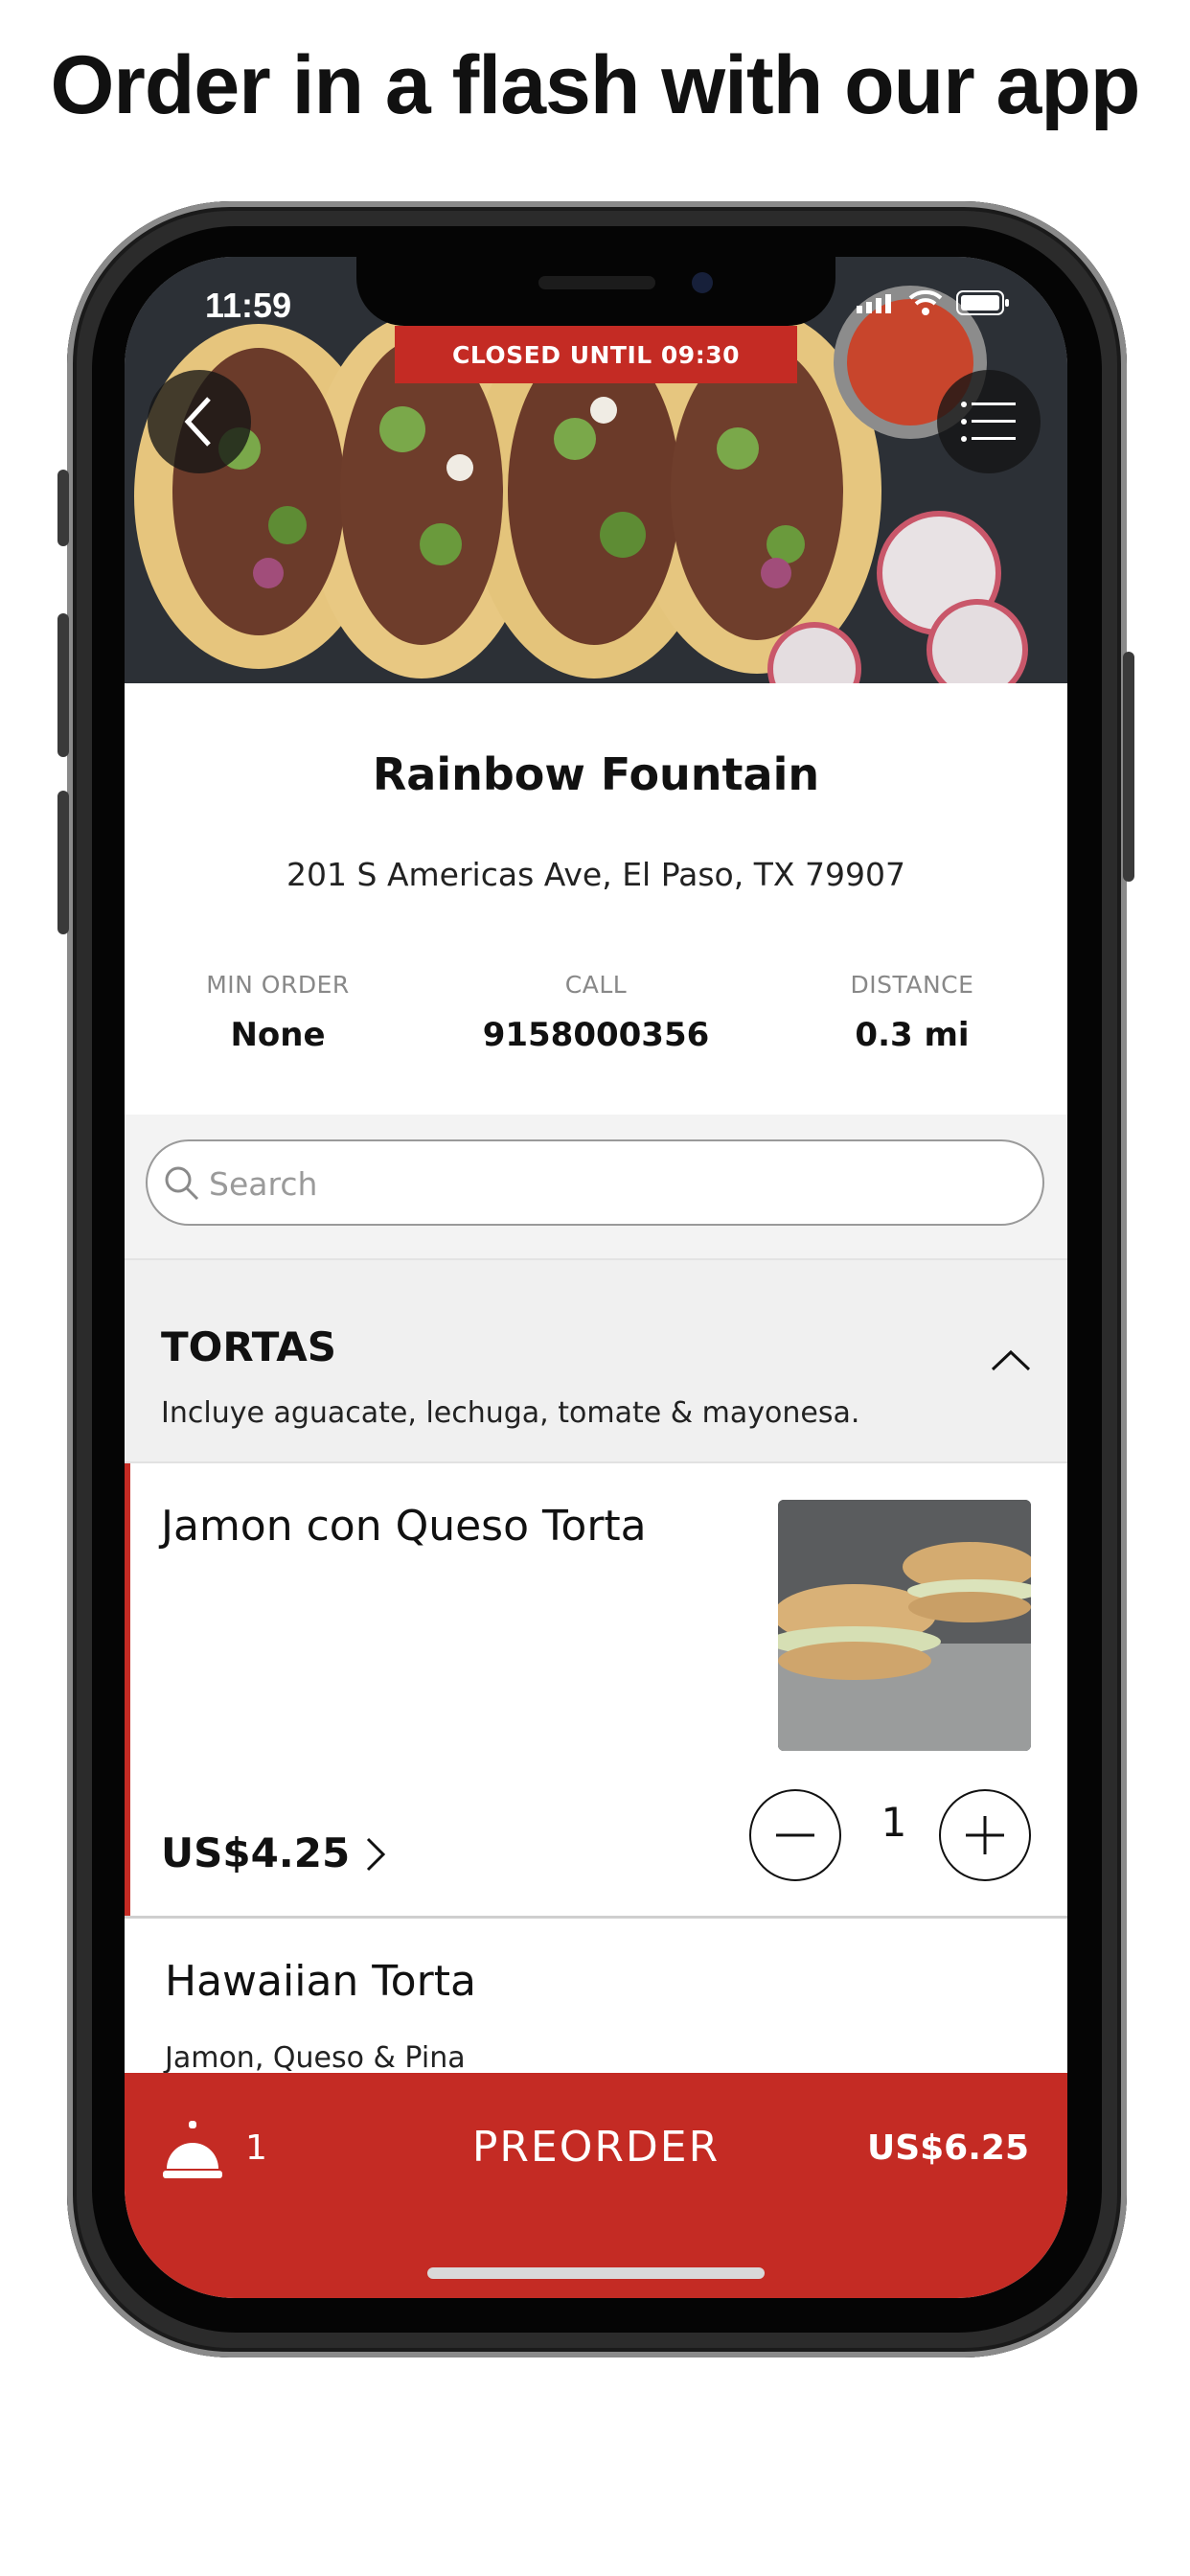 Image resolution: width=1190 pixels, height=2576 pixels. What do you see at coordinates (595, 85) in the screenshot?
I see `promo-headline: Order in a flash with our app` at bounding box center [595, 85].